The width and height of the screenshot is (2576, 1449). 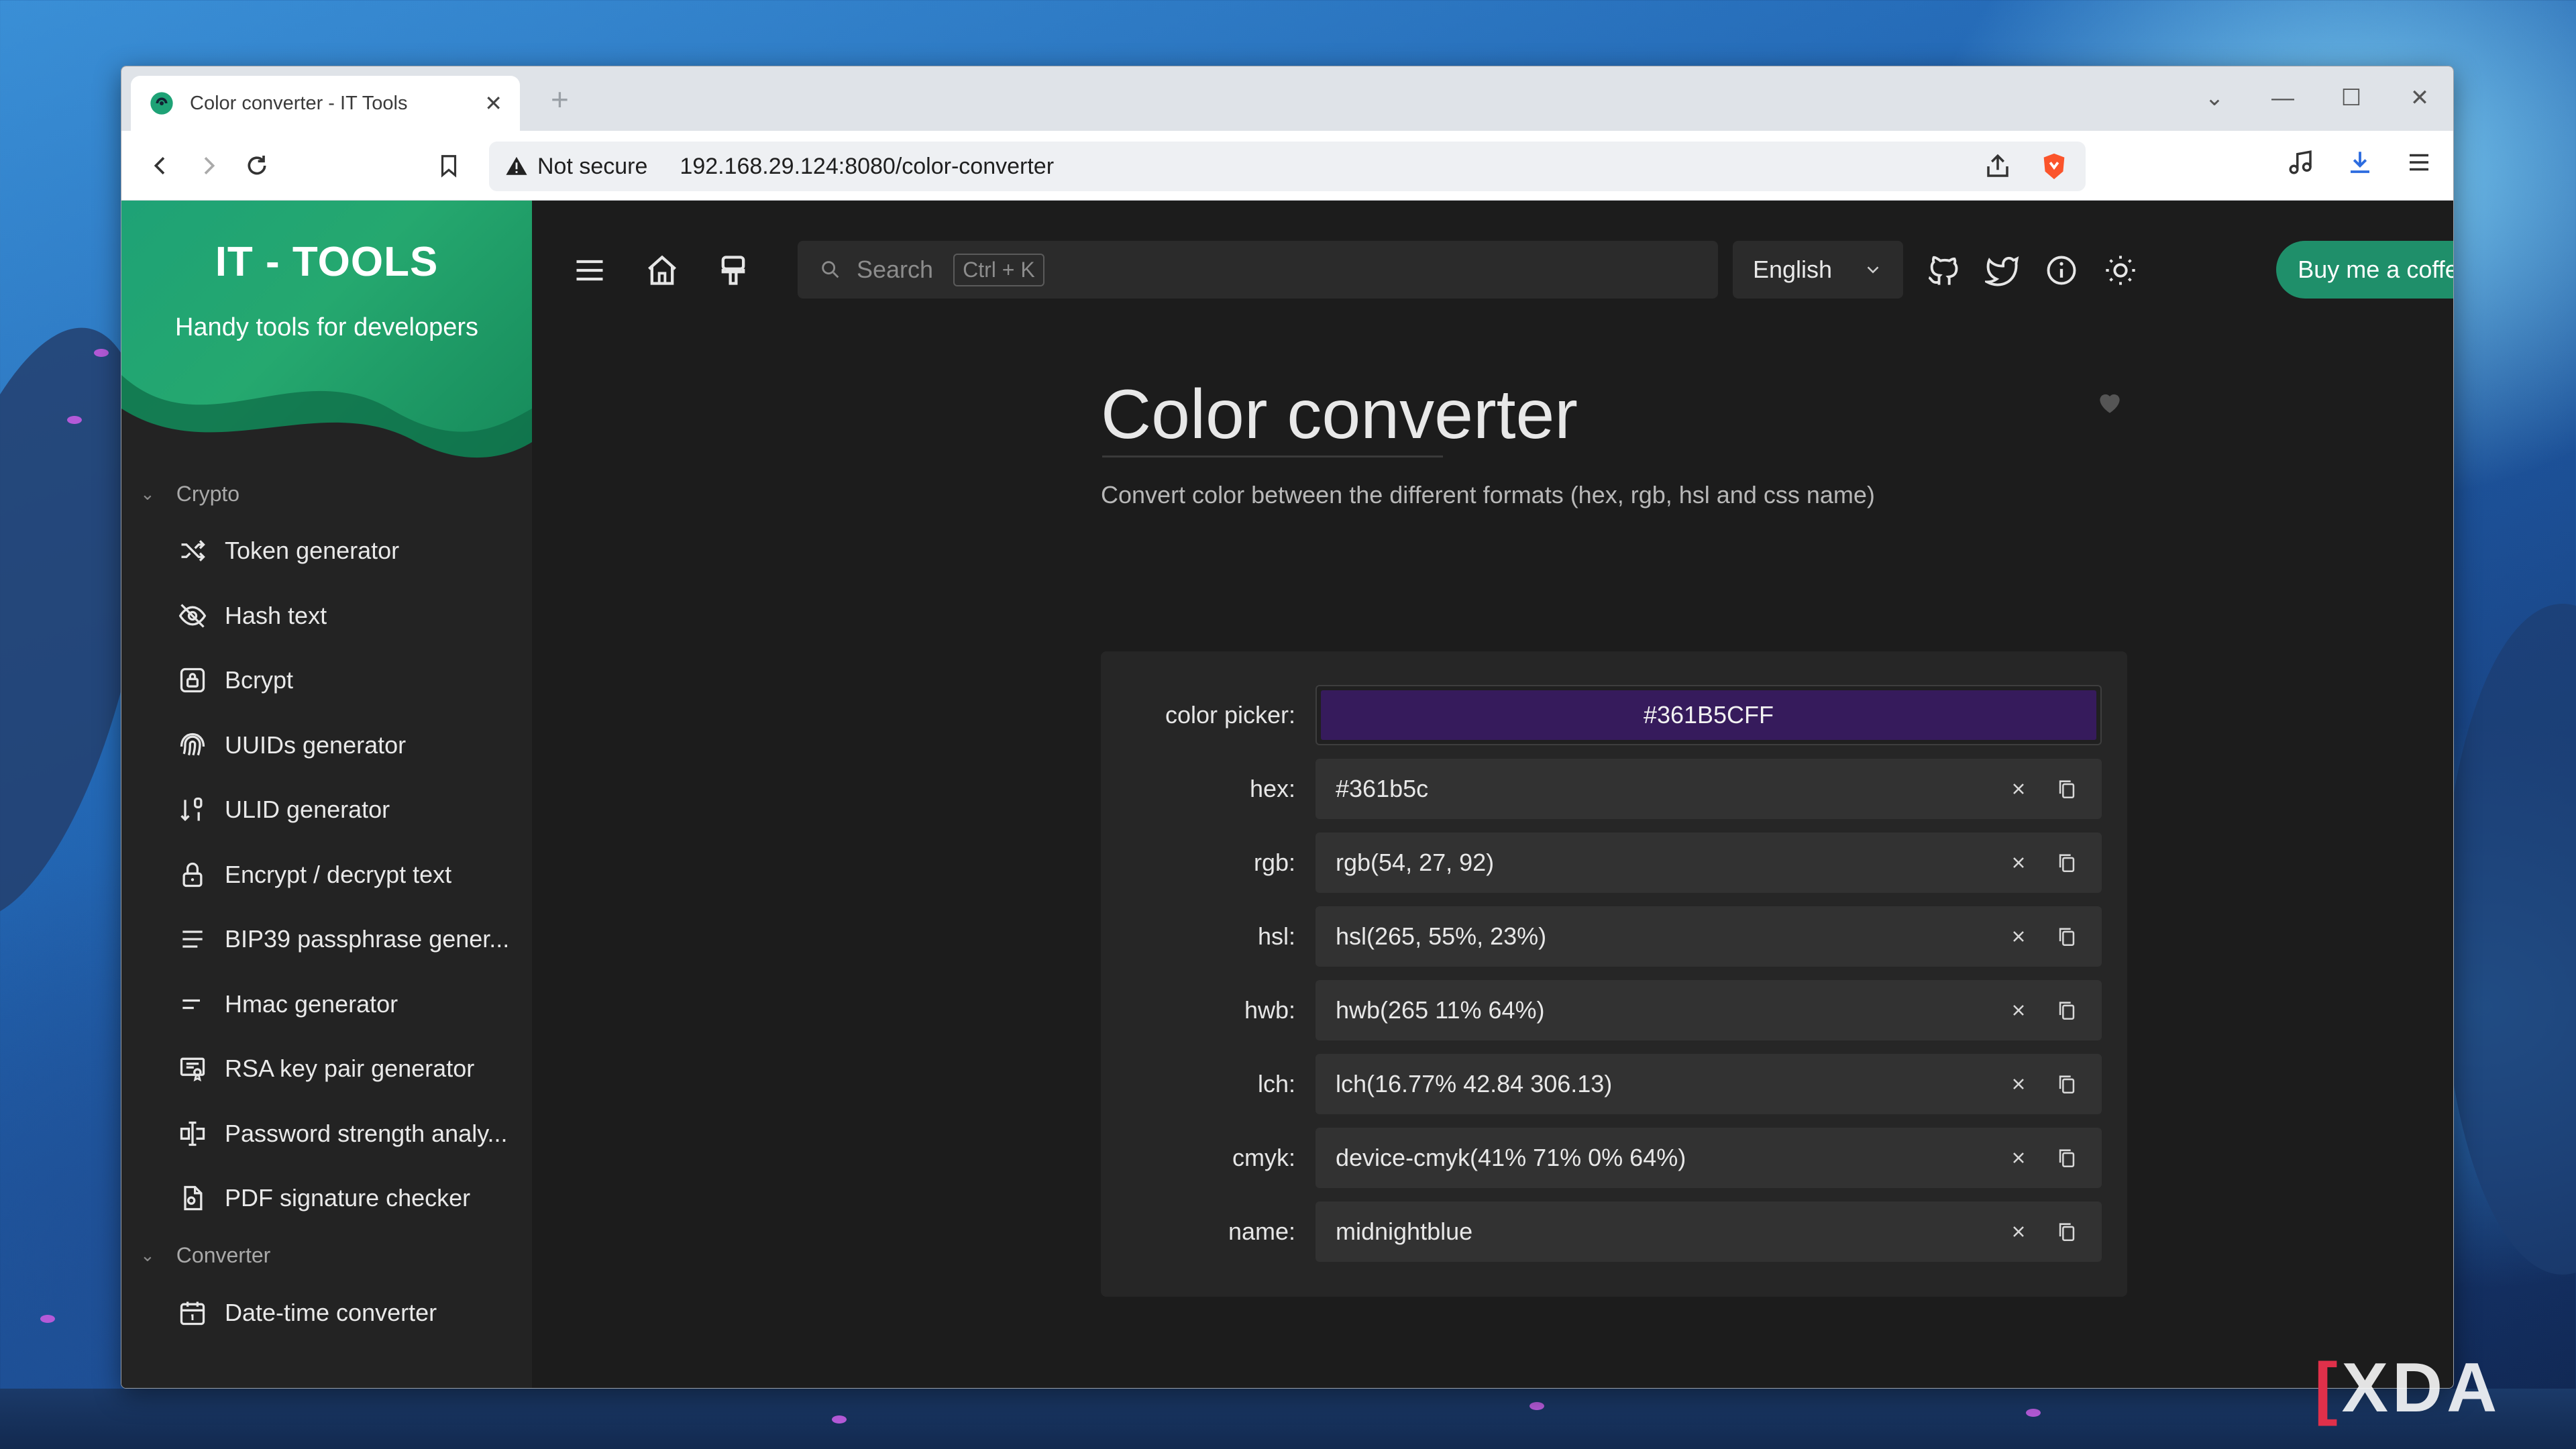 I want to click on forward-button, so click(x=208, y=165).